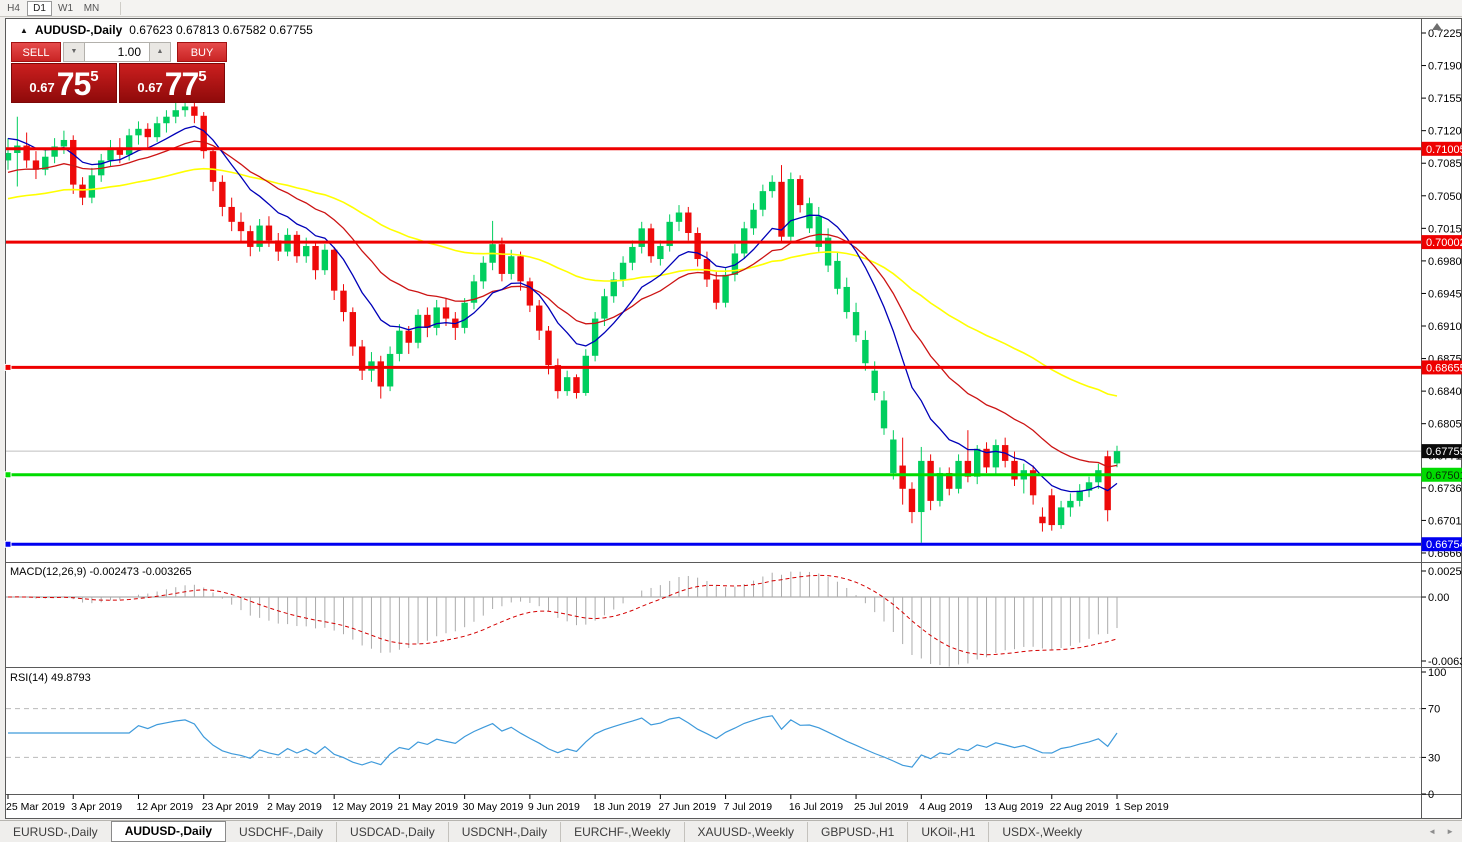  Describe the element at coordinates (1441, 831) in the screenshot. I see `tab-scroll-controls: ◄ ►` at that location.